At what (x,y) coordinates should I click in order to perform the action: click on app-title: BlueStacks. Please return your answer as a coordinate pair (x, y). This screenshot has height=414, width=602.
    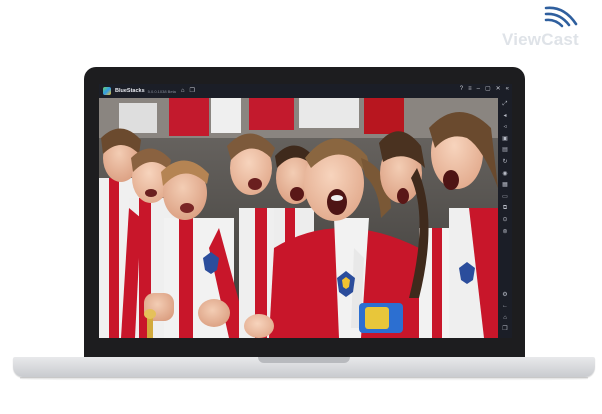
    Looking at the image, I should click on (130, 91).